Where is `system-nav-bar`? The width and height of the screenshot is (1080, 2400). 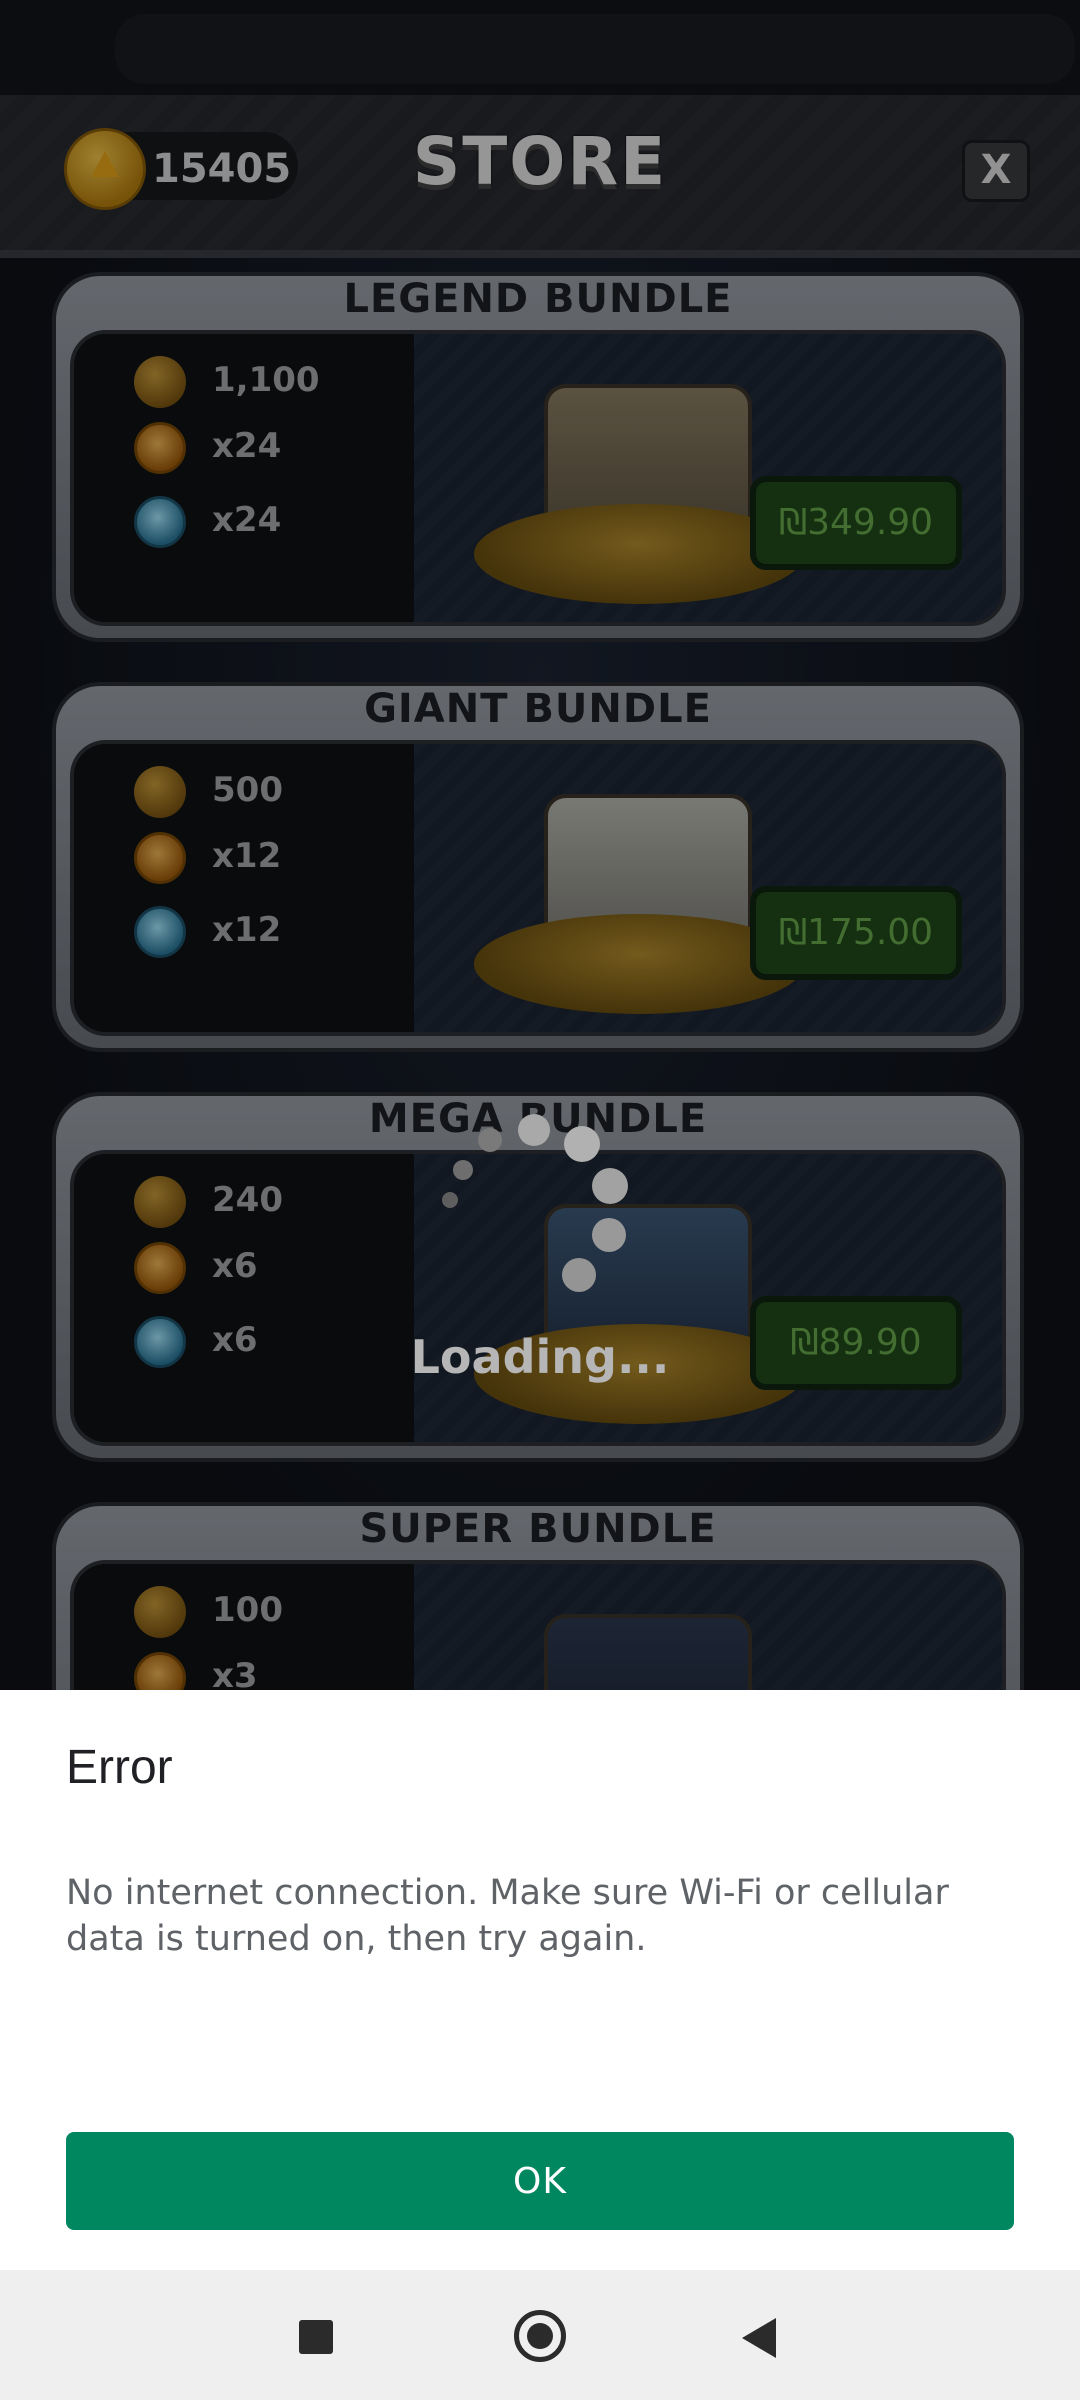
system-nav-bar is located at coordinates (540, 2335).